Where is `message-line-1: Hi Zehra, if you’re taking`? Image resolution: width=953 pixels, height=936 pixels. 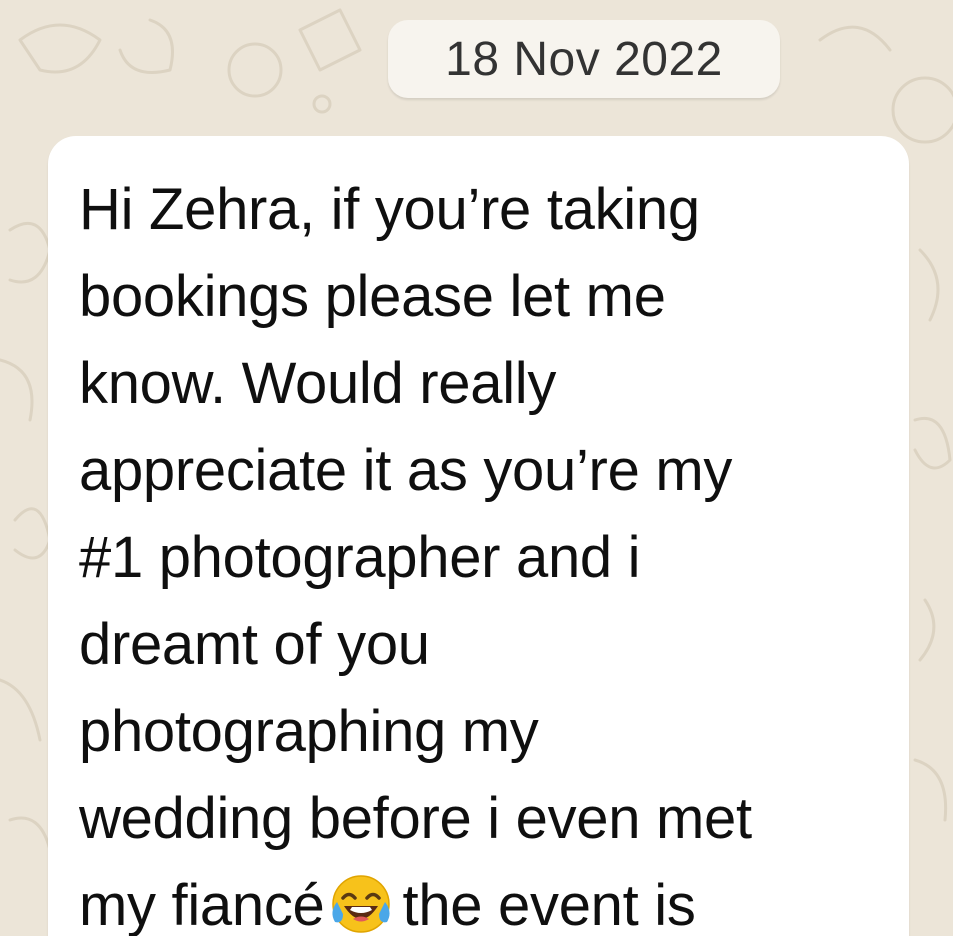
message-line-1: Hi Zehra, if you’re taking is located at coordinates (389, 209).